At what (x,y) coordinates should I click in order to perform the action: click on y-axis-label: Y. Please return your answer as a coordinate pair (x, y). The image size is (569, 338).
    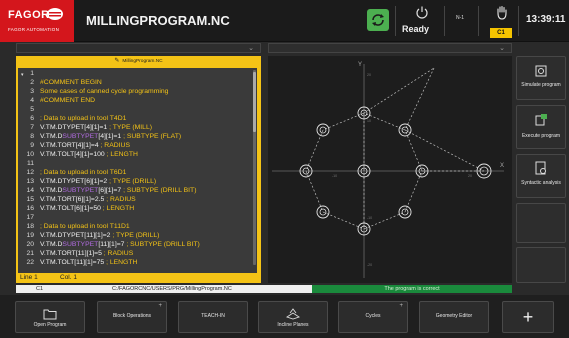
    Looking at the image, I should click on (360, 65).